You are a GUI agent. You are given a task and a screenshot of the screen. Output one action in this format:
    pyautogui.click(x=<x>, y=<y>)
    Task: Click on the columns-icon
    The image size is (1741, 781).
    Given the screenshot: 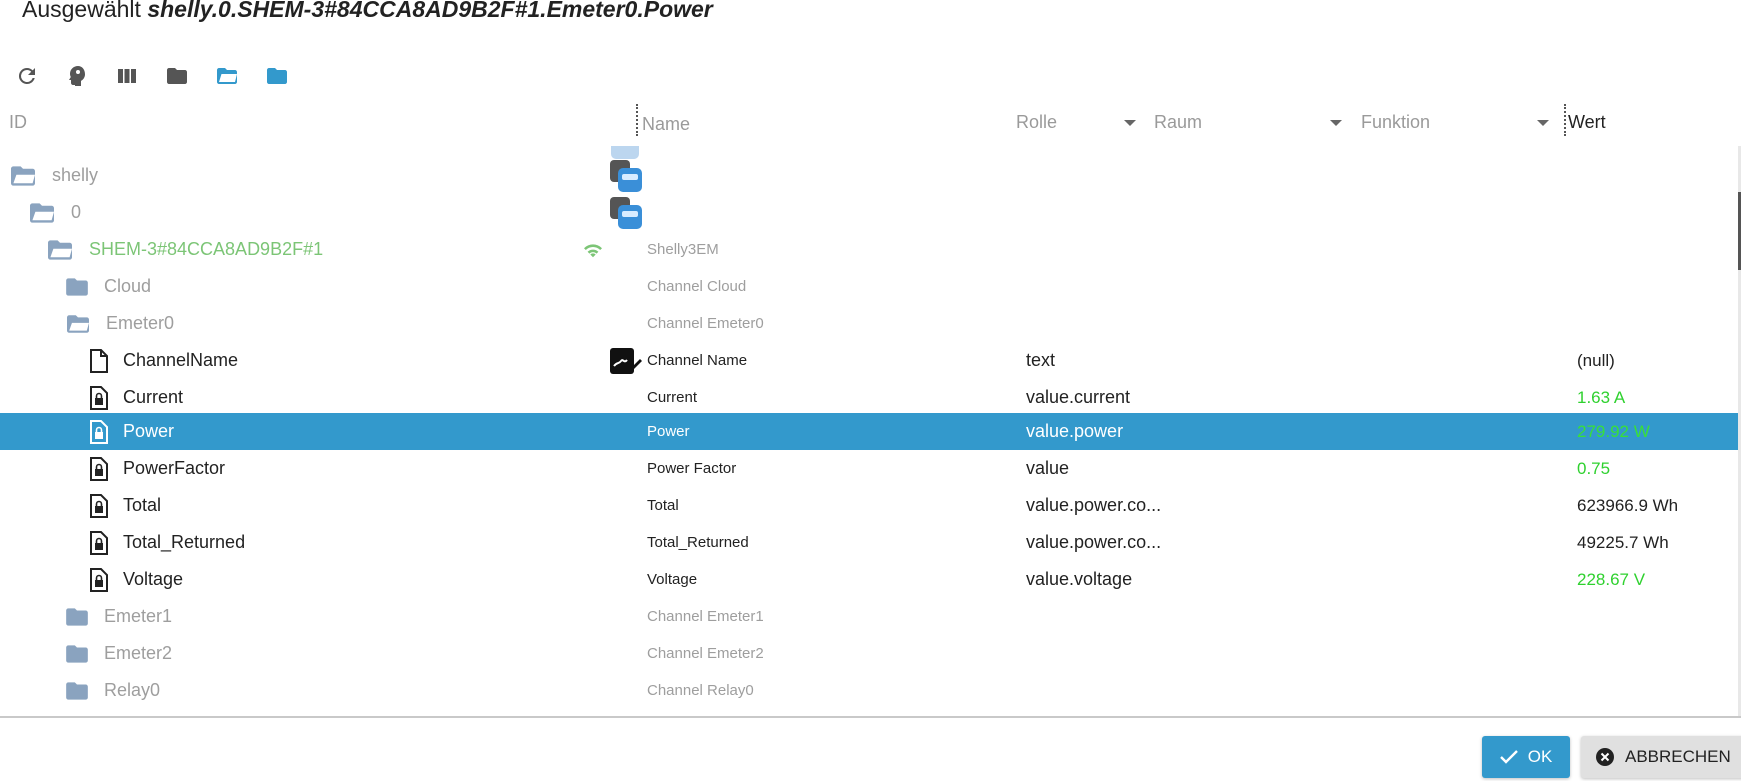 What is the action you would take?
    pyautogui.click(x=127, y=76)
    